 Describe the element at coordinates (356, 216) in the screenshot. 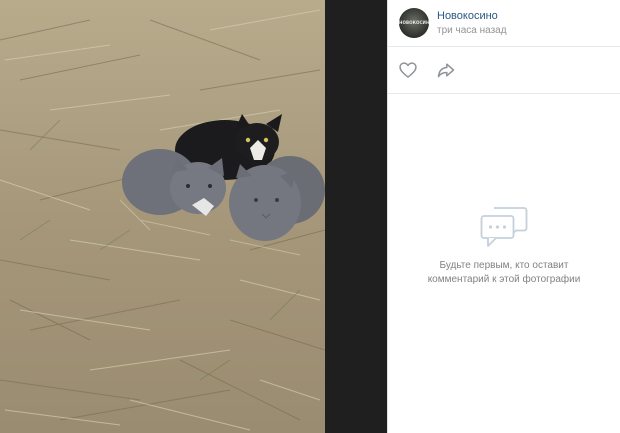

I see `viewer-backdrop` at that location.